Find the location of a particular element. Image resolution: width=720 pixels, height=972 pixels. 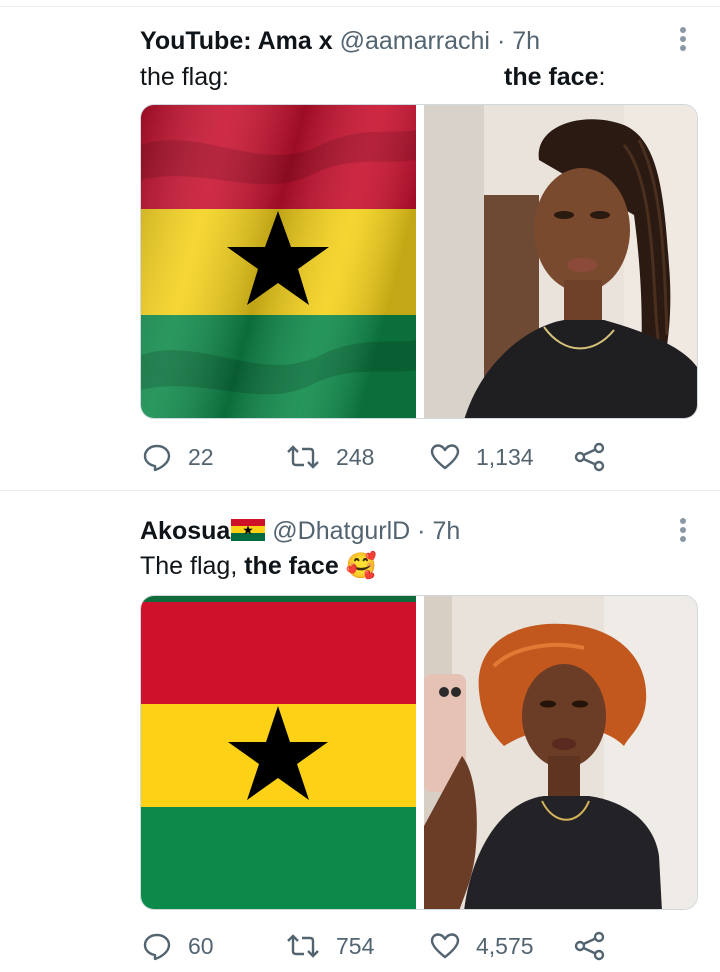

ghana-flag-flat is located at coordinates (278, 752).